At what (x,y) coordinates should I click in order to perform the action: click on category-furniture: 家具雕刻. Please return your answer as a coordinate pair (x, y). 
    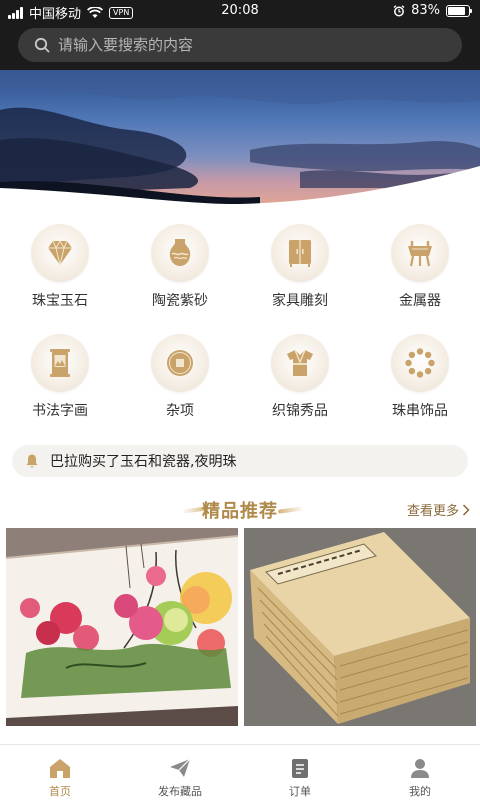
    Looking at the image, I should click on (300, 267).